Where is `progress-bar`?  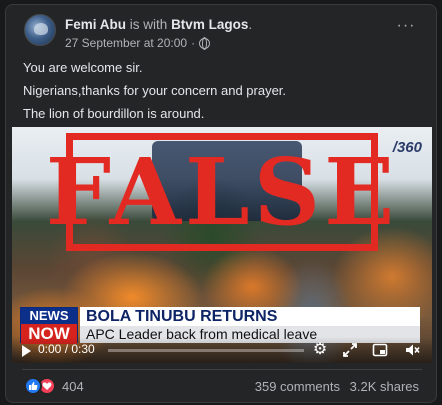 progress-bar is located at coordinates (206, 350).